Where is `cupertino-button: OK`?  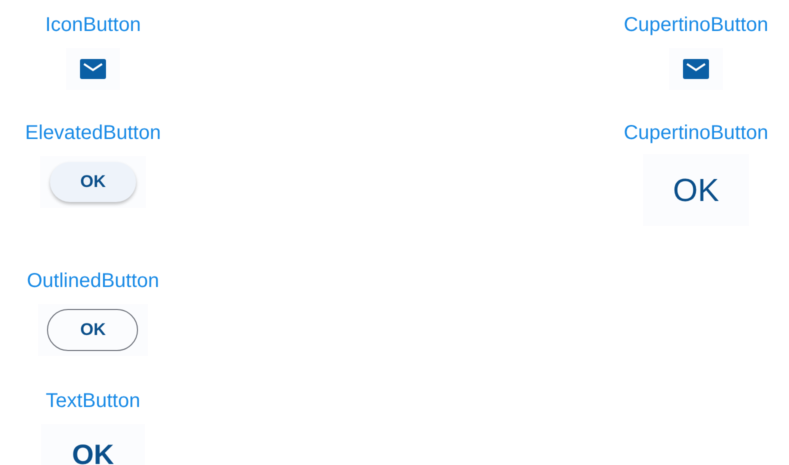
cupertino-button: OK is located at coordinates (695, 190).